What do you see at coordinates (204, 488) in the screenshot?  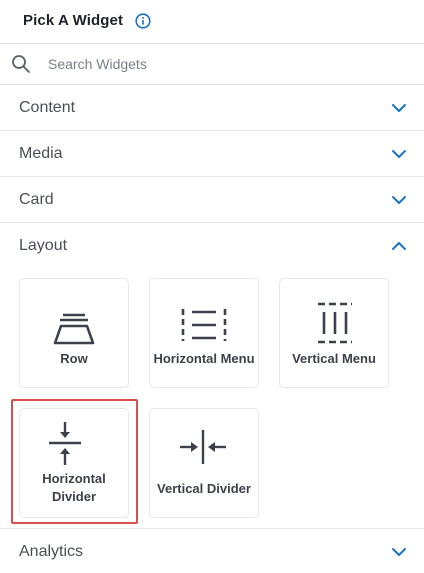 I see `widget-vertical-divider-label: Vertical Divider` at bounding box center [204, 488].